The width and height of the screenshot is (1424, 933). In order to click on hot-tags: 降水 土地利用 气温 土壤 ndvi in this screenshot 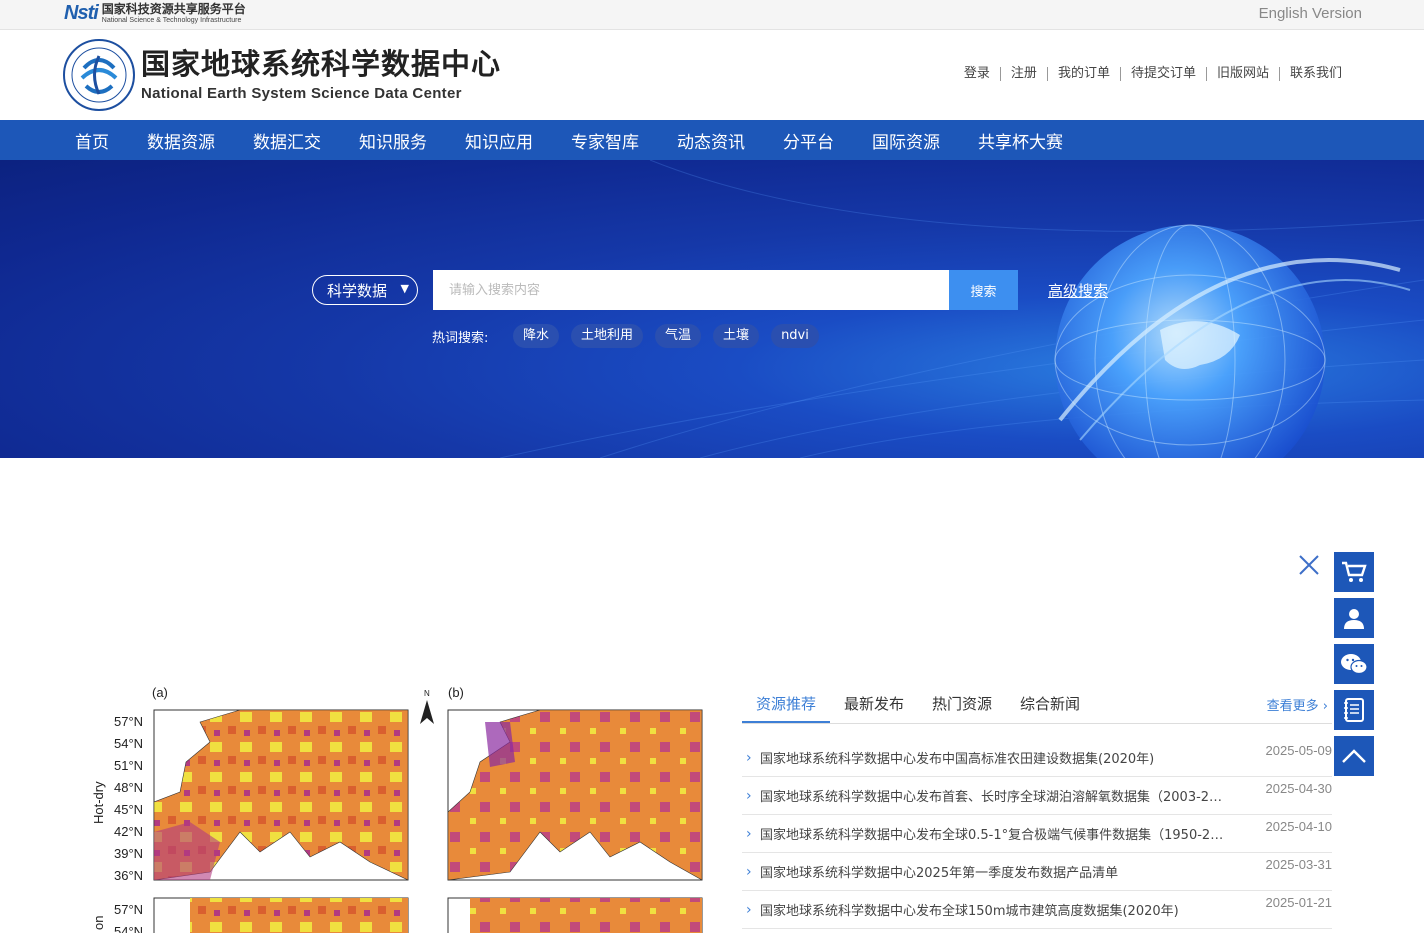, I will do `click(666, 336)`.